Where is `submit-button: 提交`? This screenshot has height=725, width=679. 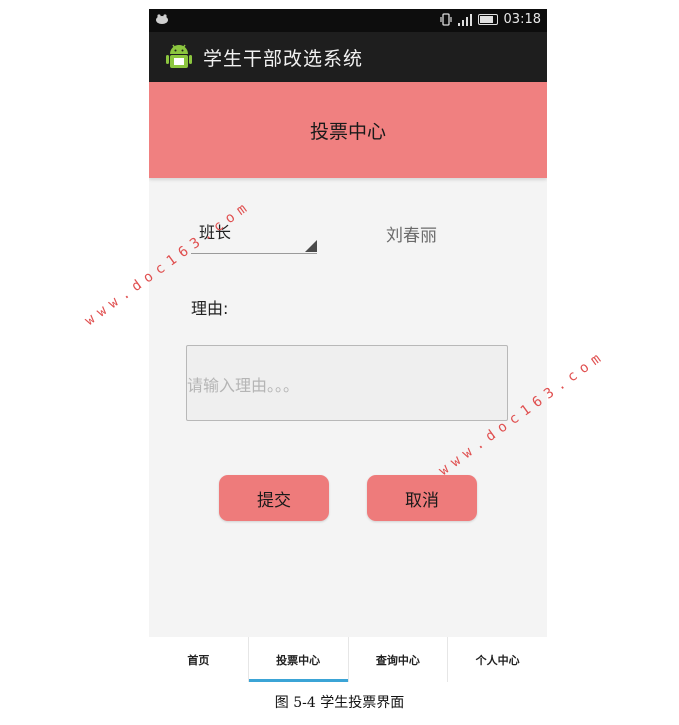 submit-button: 提交 is located at coordinates (274, 498).